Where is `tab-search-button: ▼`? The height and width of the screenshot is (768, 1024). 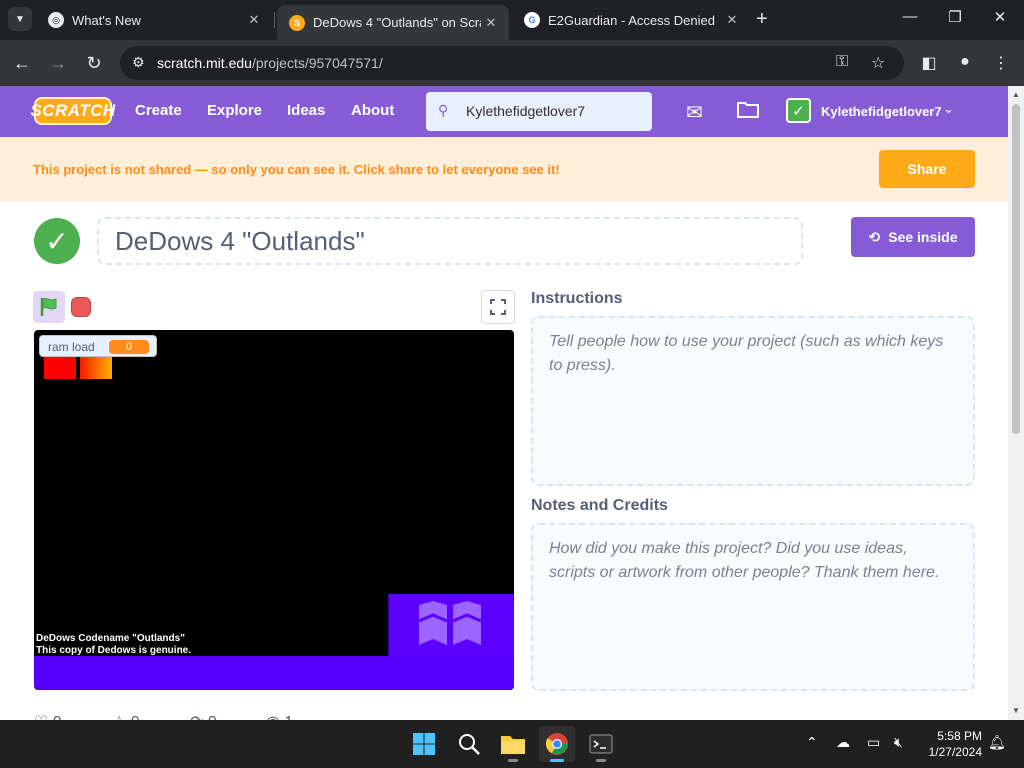 tab-search-button: ▼ is located at coordinates (20, 19).